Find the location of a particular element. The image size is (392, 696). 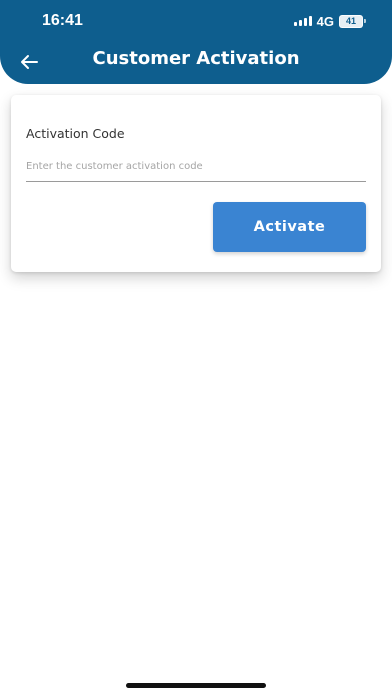

activation-code-input is located at coordinates (196, 166).